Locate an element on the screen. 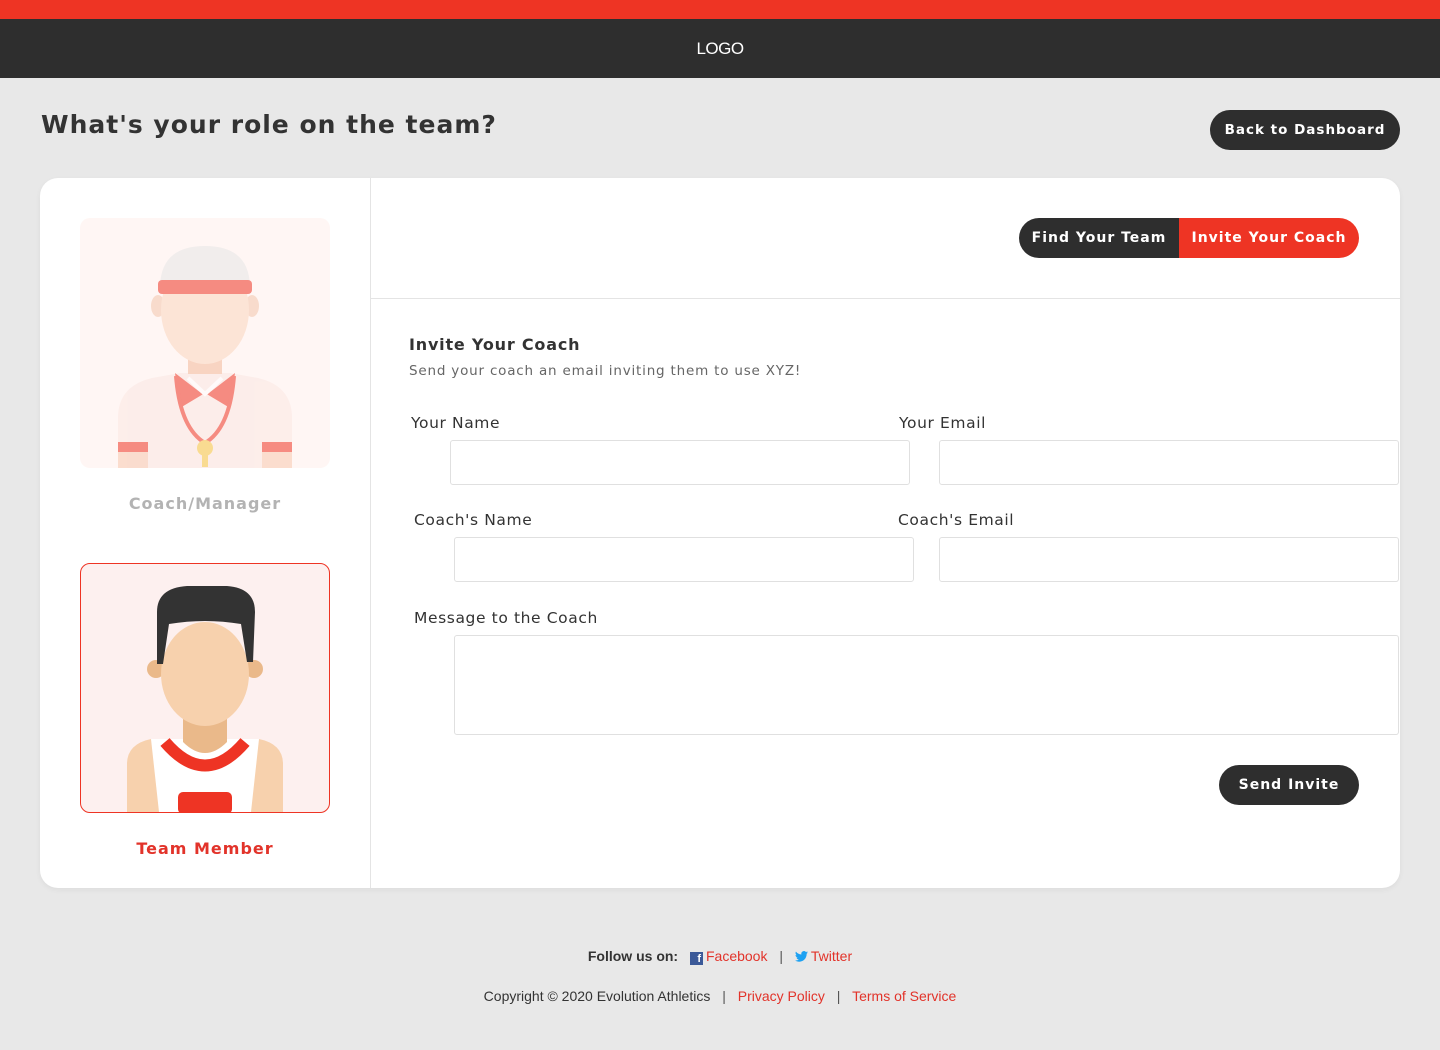 The width and height of the screenshot is (1440, 1050). team-member-tile is located at coordinates (205, 688).